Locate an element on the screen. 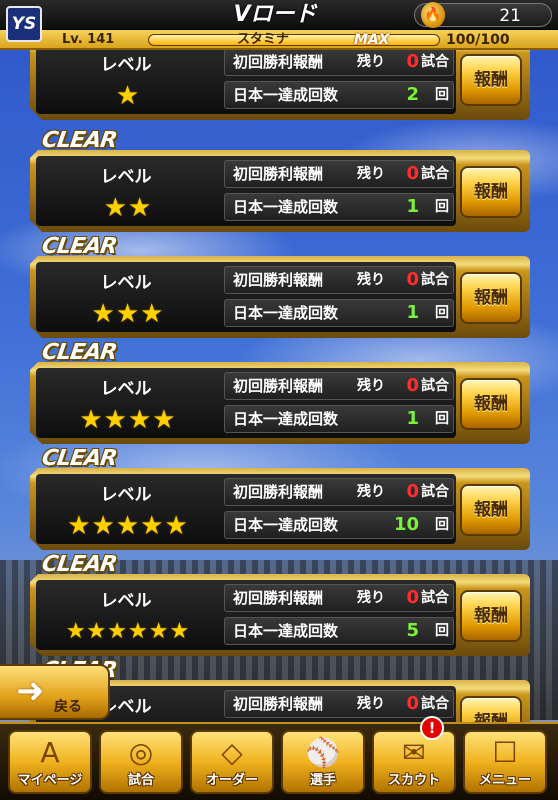 The height and width of the screenshot is (800, 558). star-rating-icon: ★★★★★★ is located at coordinates (128, 631).